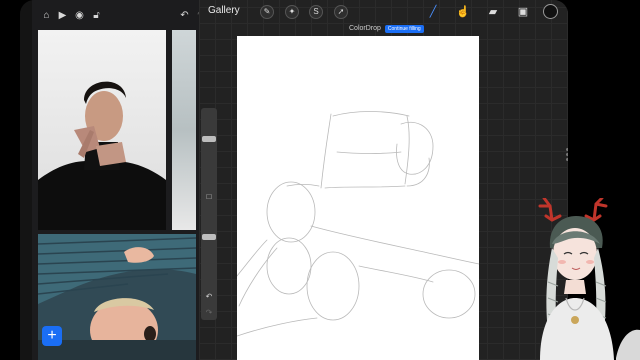 This screenshot has height=360, width=640. What do you see at coordinates (184, 130) in the screenshot?
I see `reference-photo-partial` at bounding box center [184, 130].